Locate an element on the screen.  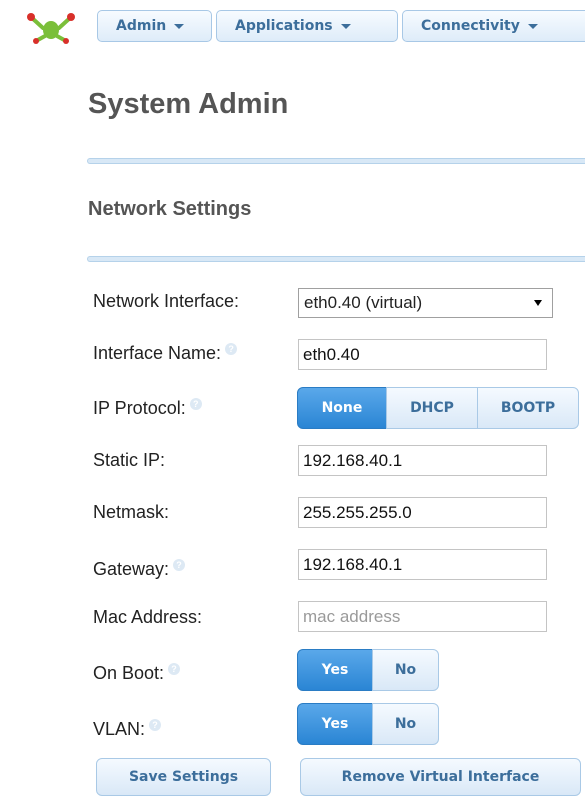
network-interface-label-text: Network Interface: is located at coordinates (166, 301).